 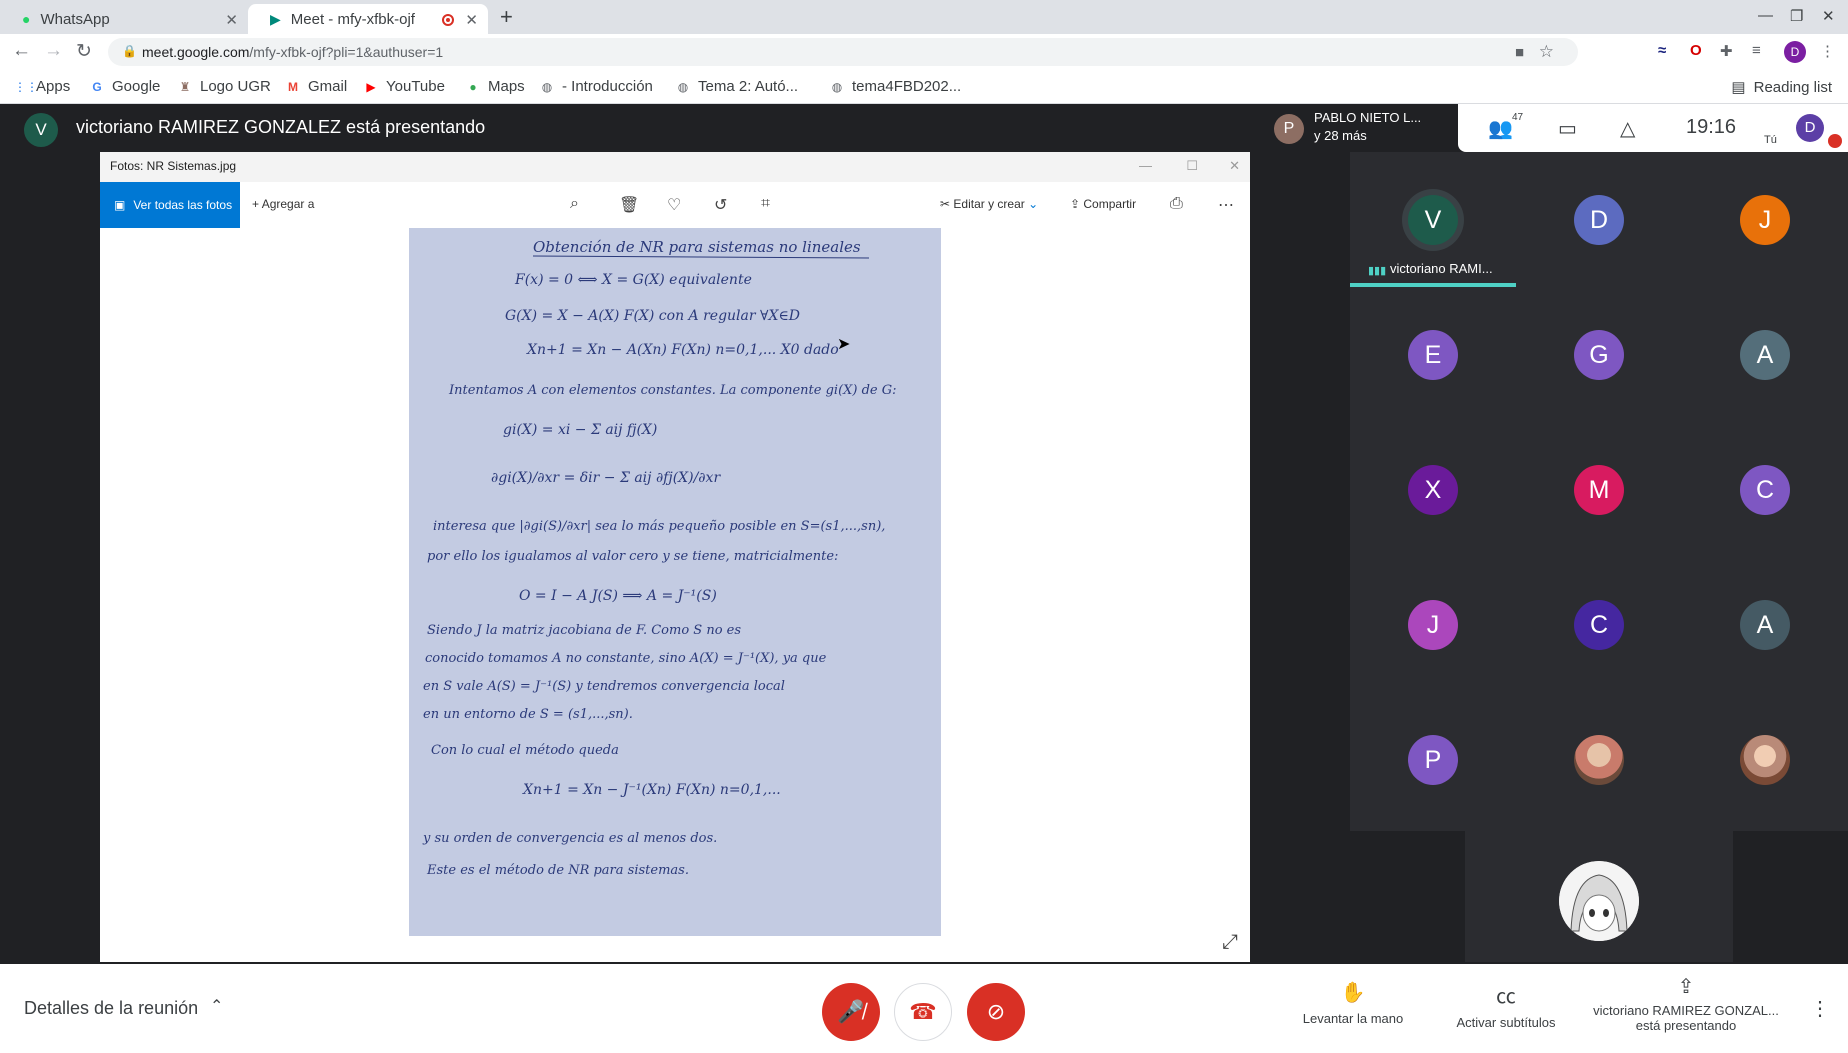 I want to click on bookmark-apps: ⋮⋮ Apps, so click(x=42, y=86).